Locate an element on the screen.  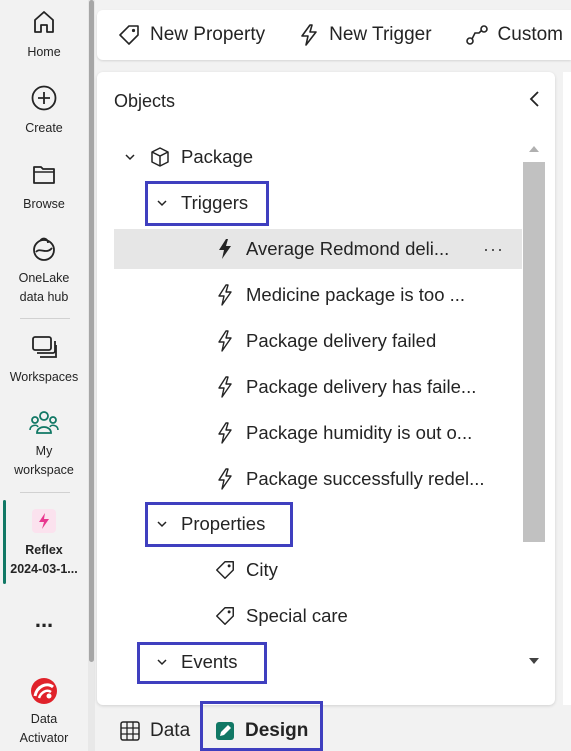
highlight-properties is located at coordinates (219, 524).